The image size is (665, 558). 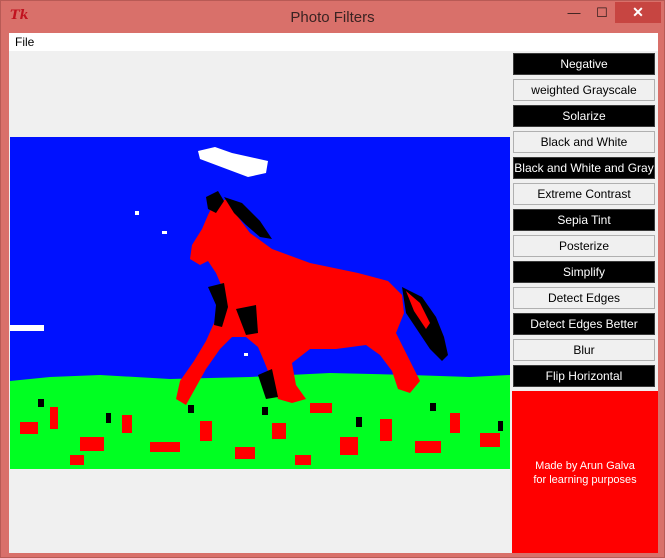 What do you see at coordinates (332, 17) in the screenshot?
I see `title-bar: Tk Photo Filters — ☐ ✕` at bounding box center [332, 17].